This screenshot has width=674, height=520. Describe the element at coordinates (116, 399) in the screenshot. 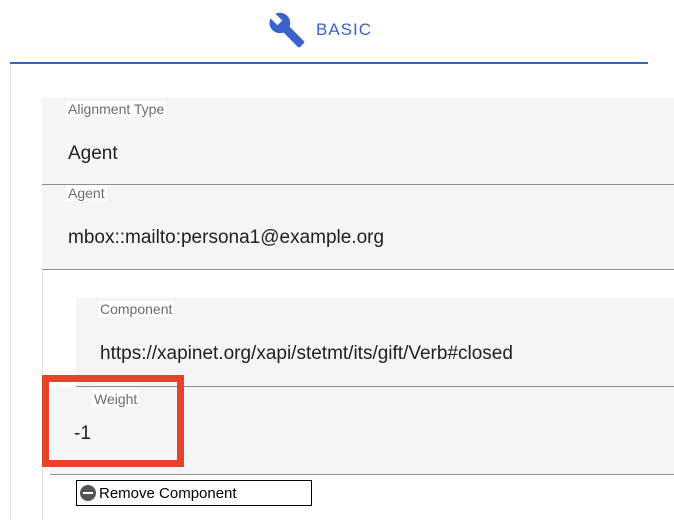

I see `weight-label: Weight` at that location.